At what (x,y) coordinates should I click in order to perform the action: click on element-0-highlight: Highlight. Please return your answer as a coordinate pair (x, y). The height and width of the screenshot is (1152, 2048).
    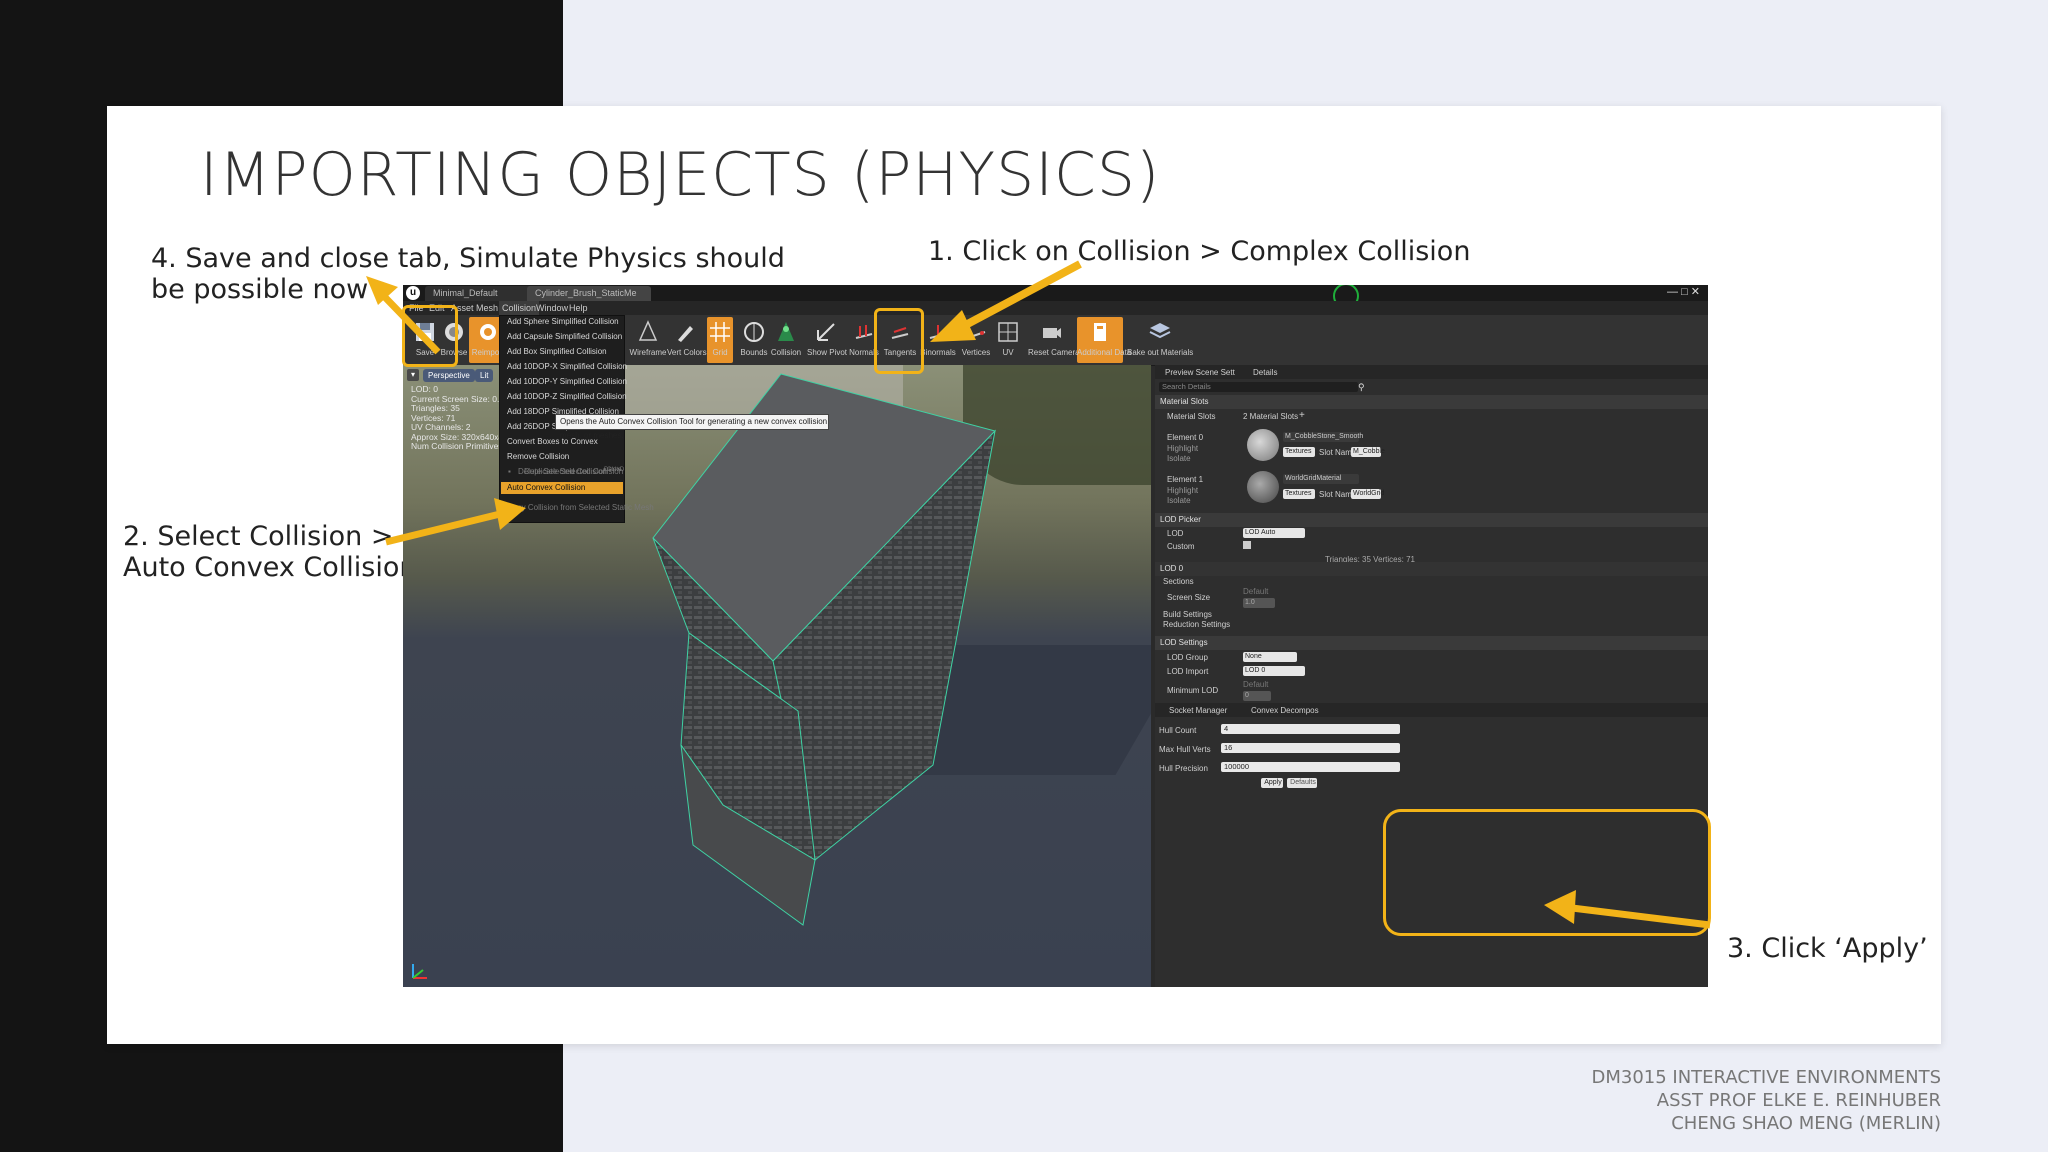
    Looking at the image, I should click on (1182, 448).